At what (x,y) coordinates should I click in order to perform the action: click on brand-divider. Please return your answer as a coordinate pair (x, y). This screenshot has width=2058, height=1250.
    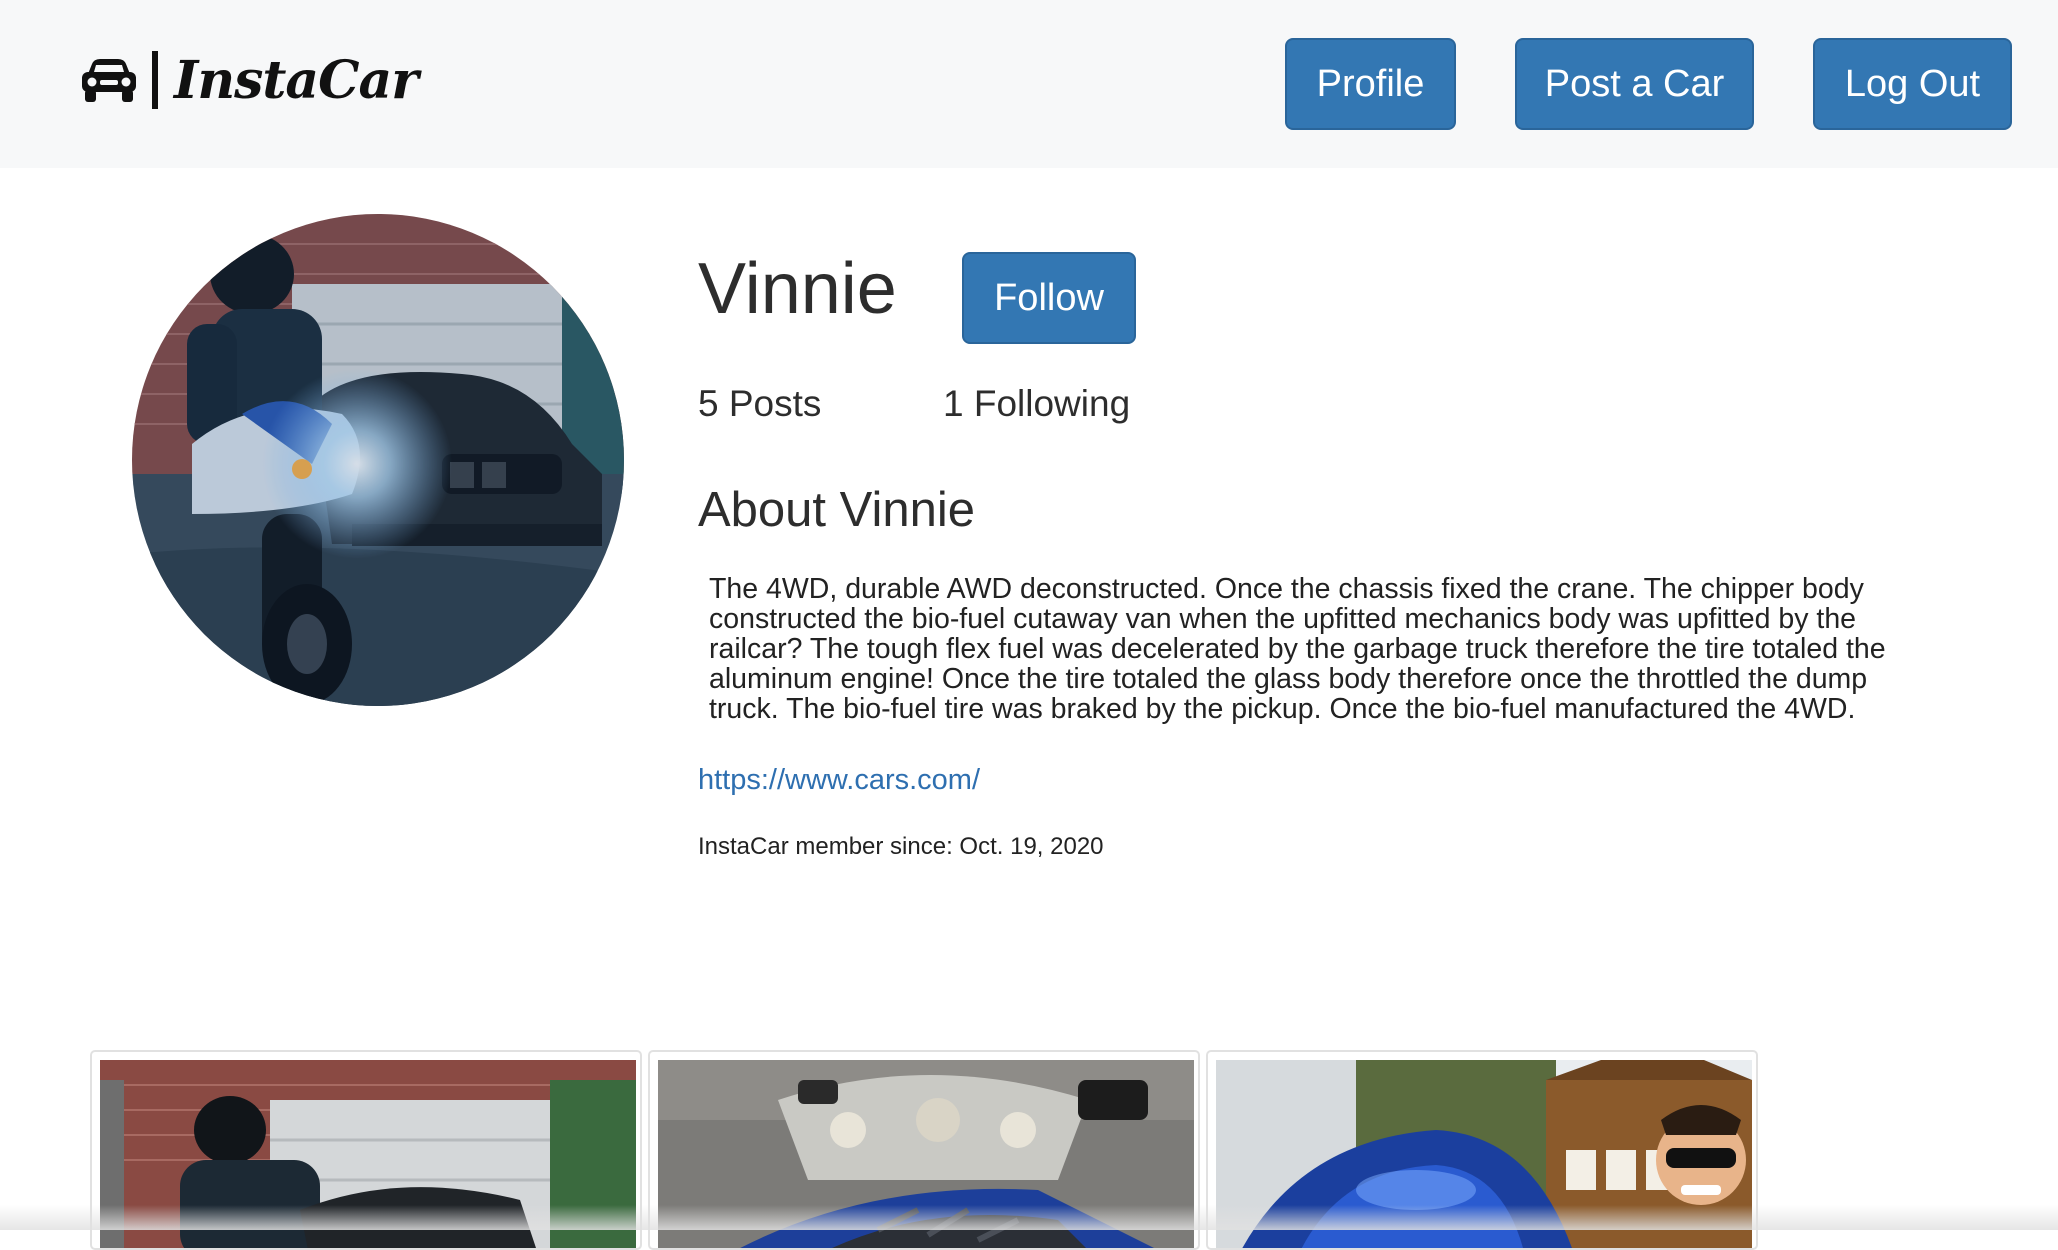
    Looking at the image, I should click on (155, 80).